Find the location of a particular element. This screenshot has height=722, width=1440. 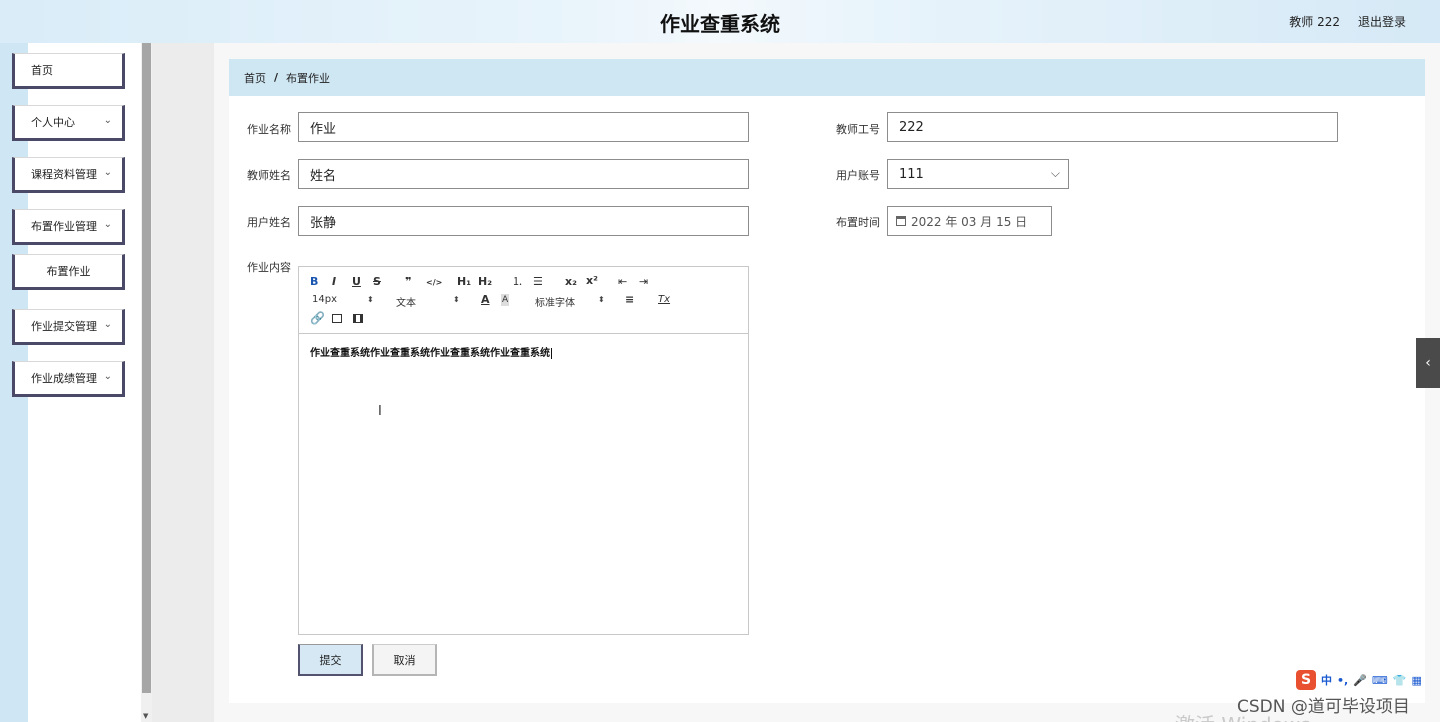

teacher-name-field is located at coordinates (523, 174).